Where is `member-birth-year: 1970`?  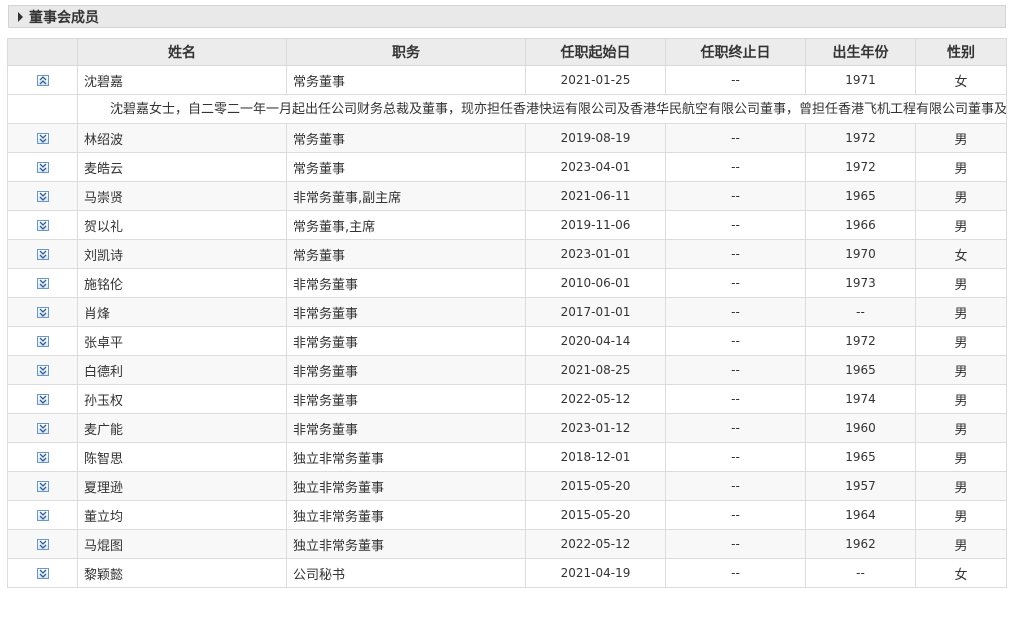 member-birth-year: 1970 is located at coordinates (860, 254).